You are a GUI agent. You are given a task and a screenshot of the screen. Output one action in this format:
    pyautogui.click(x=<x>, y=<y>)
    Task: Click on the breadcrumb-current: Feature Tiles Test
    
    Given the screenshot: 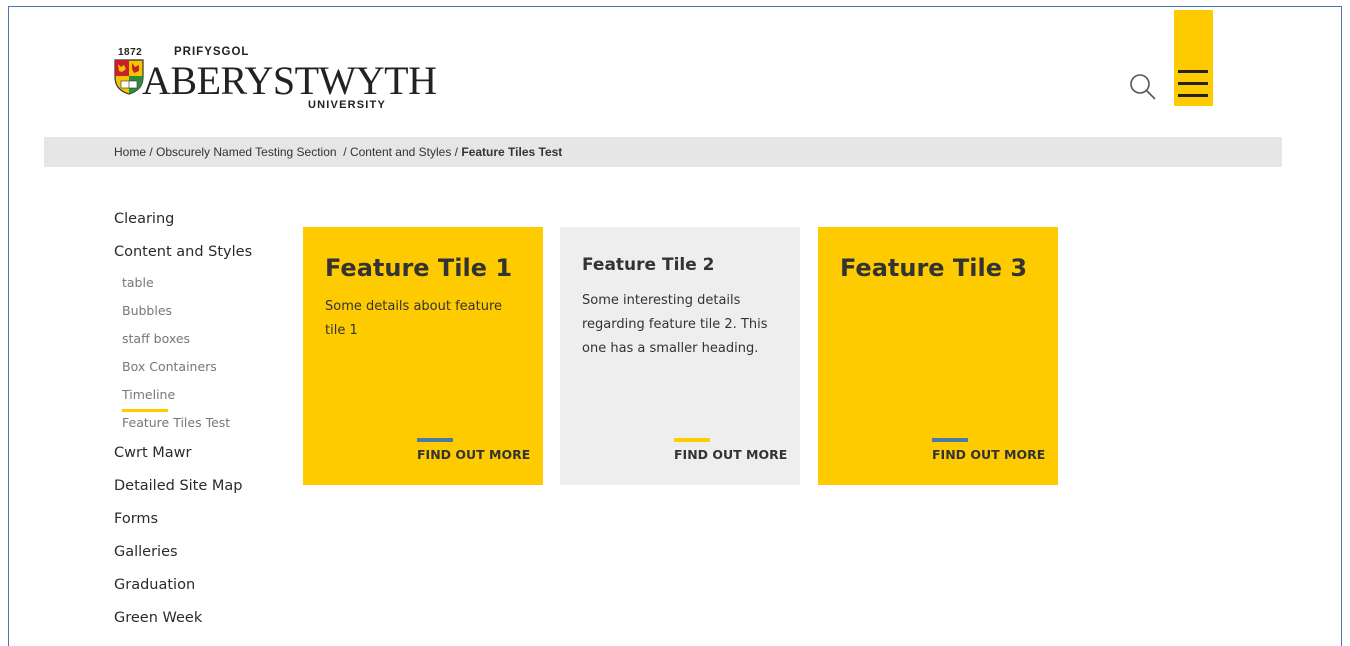 What is the action you would take?
    pyautogui.click(x=512, y=152)
    